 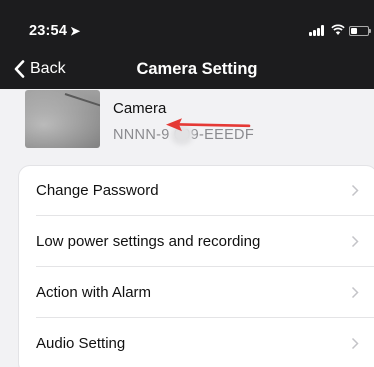 What do you see at coordinates (140, 108) in the screenshot?
I see `device-name: Camera` at bounding box center [140, 108].